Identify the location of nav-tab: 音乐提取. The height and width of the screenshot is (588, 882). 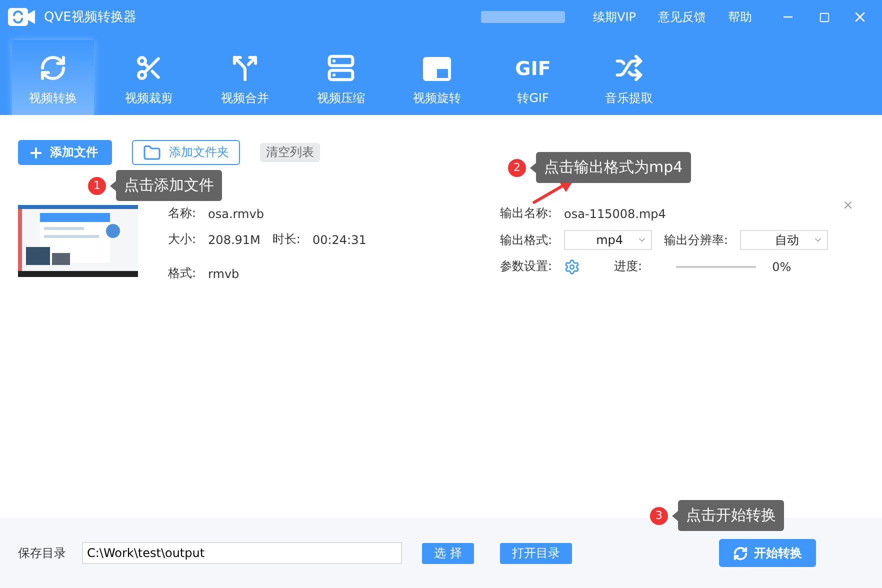
(629, 77).